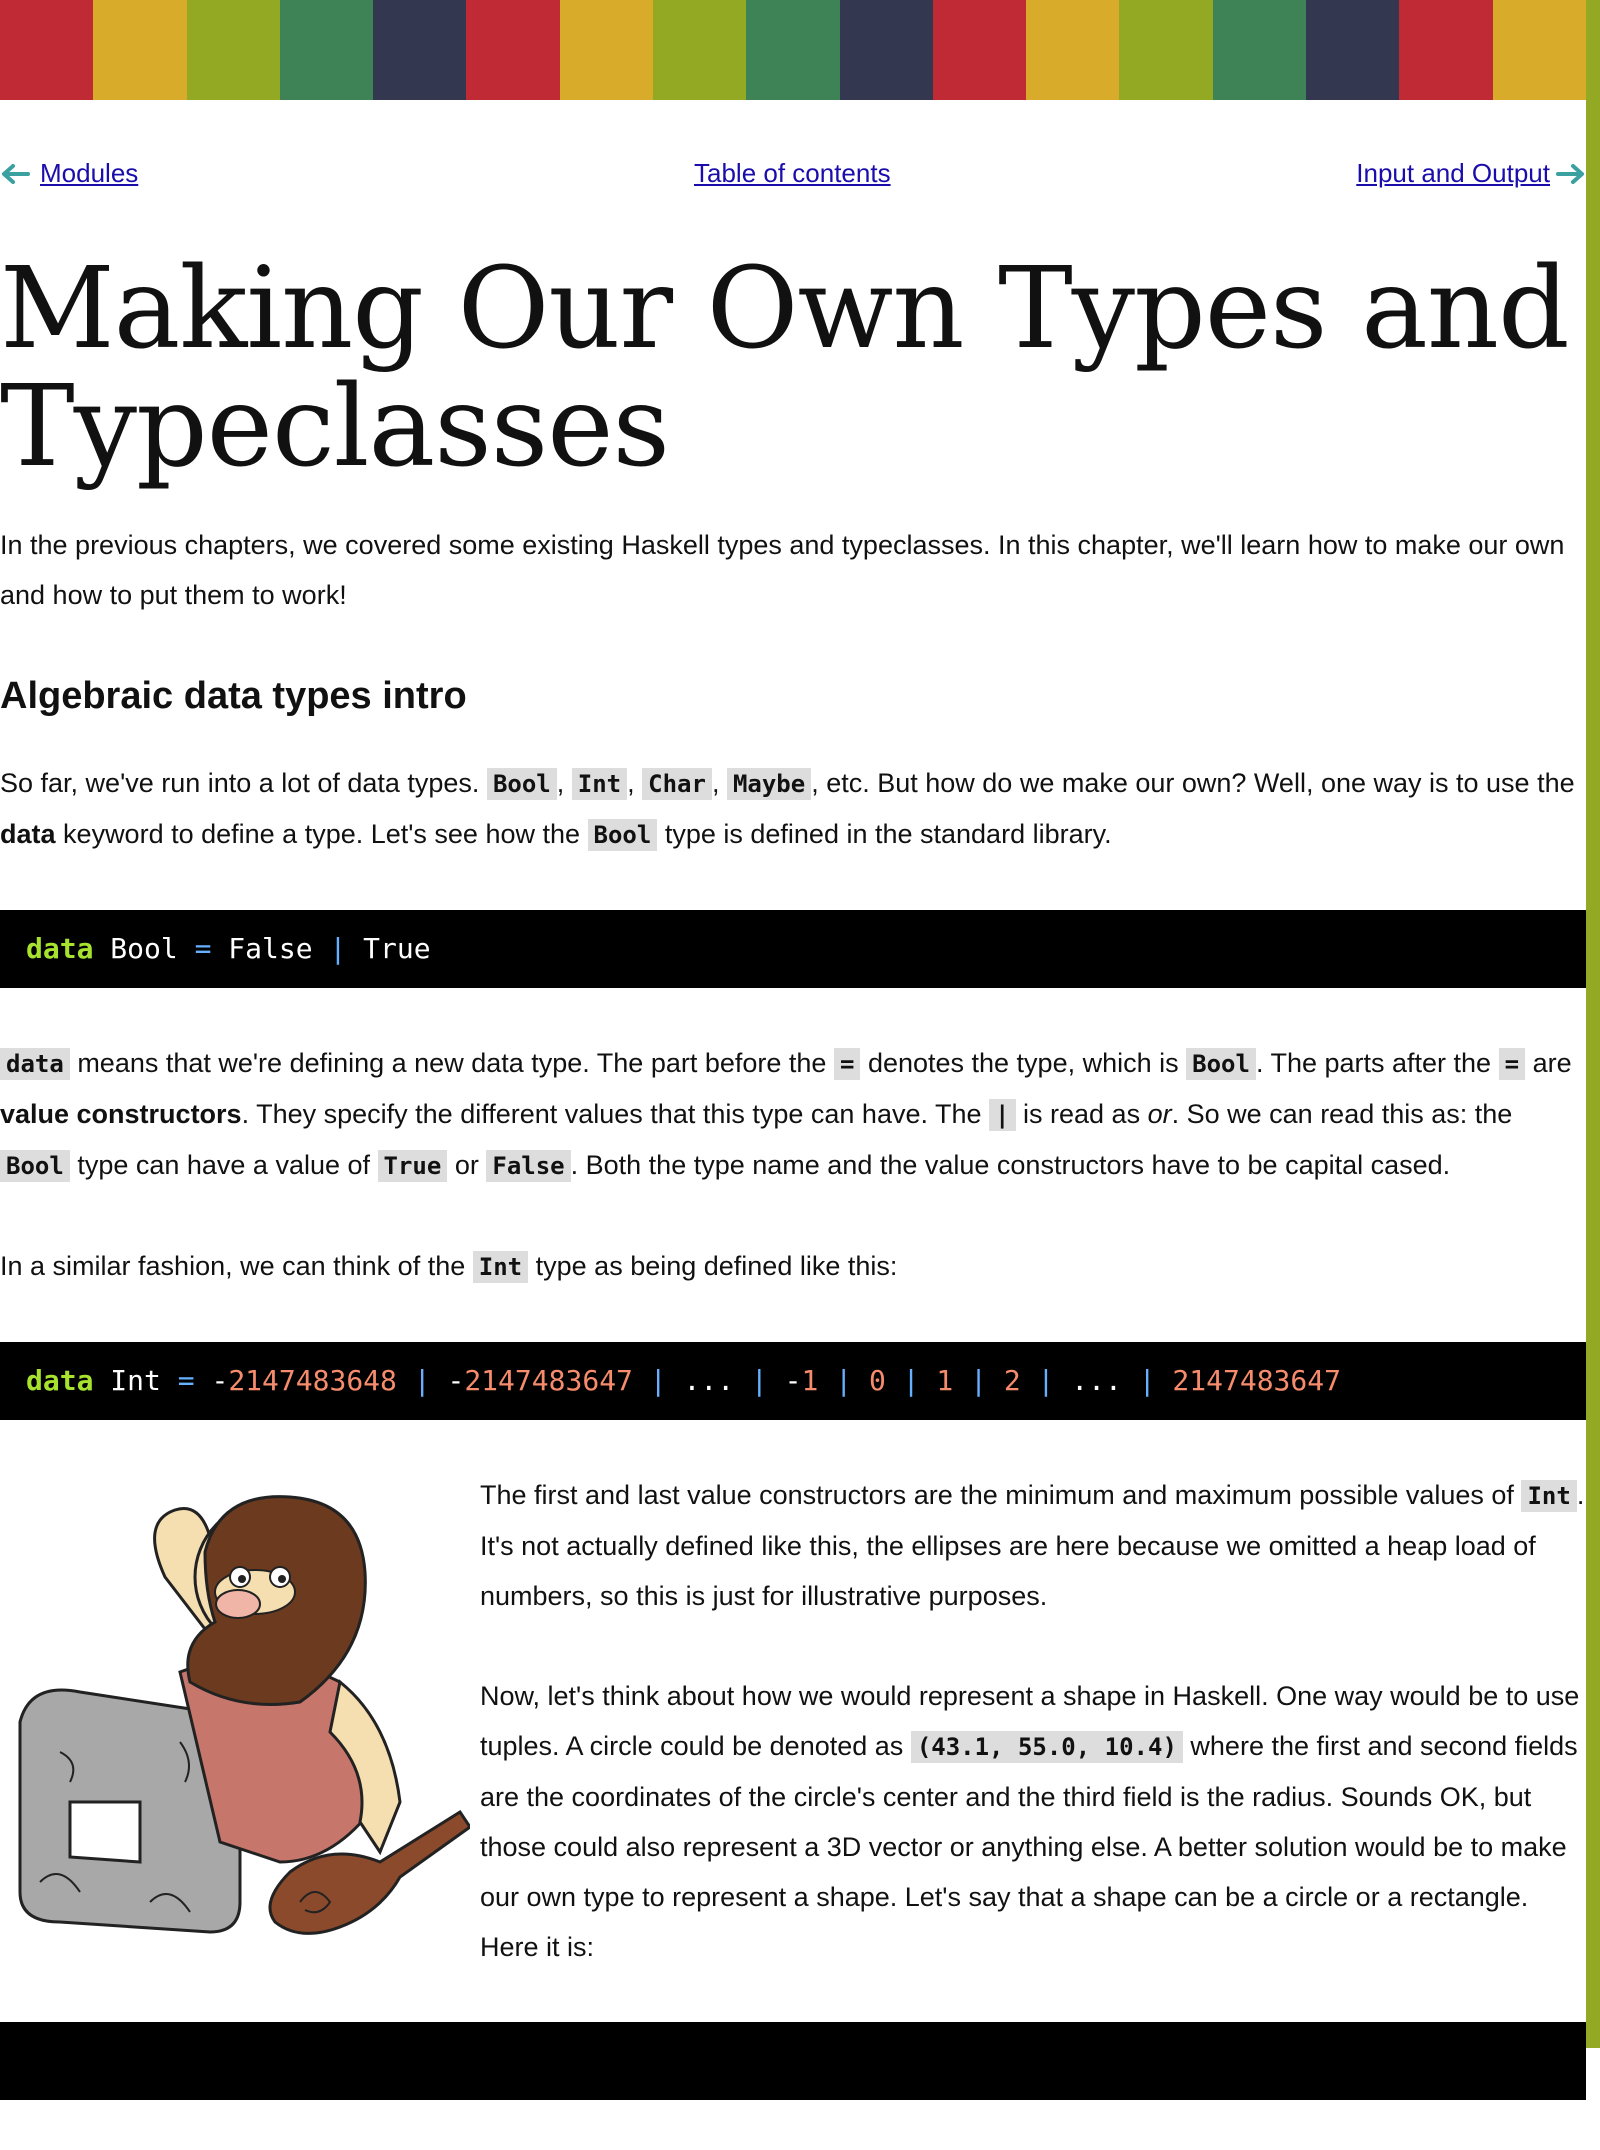  What do you see at coordinates (1593, 1074) in the screenshot?
I see `right-edge-bar` at bounding box center [1593, 1074].